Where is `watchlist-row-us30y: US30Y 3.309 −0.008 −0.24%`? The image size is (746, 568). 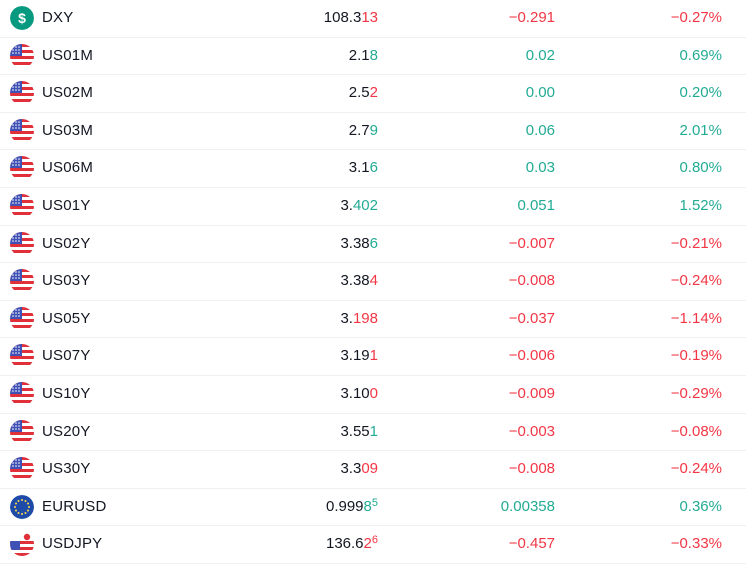
watchlist-row-us30y: US30Y 3.309 −0.008 −0.24% is located at coordinates (373, 470).